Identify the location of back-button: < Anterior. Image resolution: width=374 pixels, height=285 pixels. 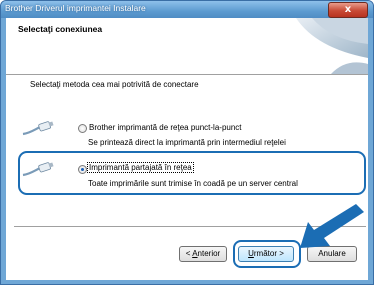
(203, 254).